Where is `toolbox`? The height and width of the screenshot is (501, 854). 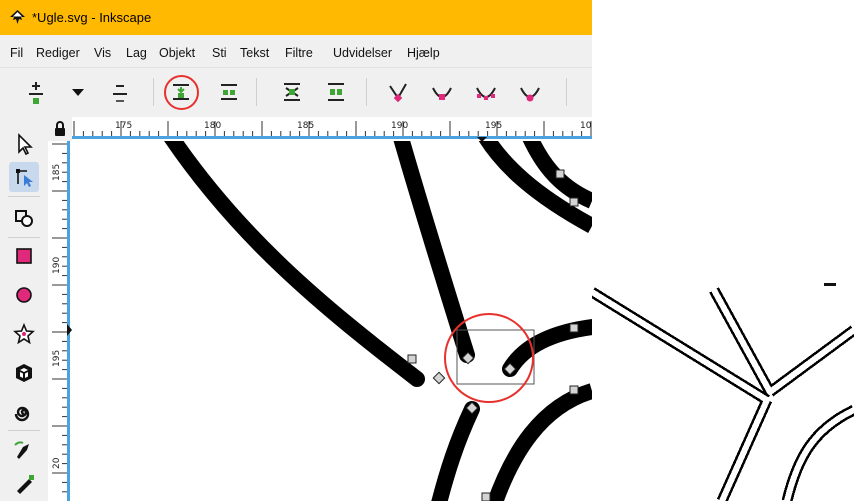 toolbox is located at coordinates (24, 309).